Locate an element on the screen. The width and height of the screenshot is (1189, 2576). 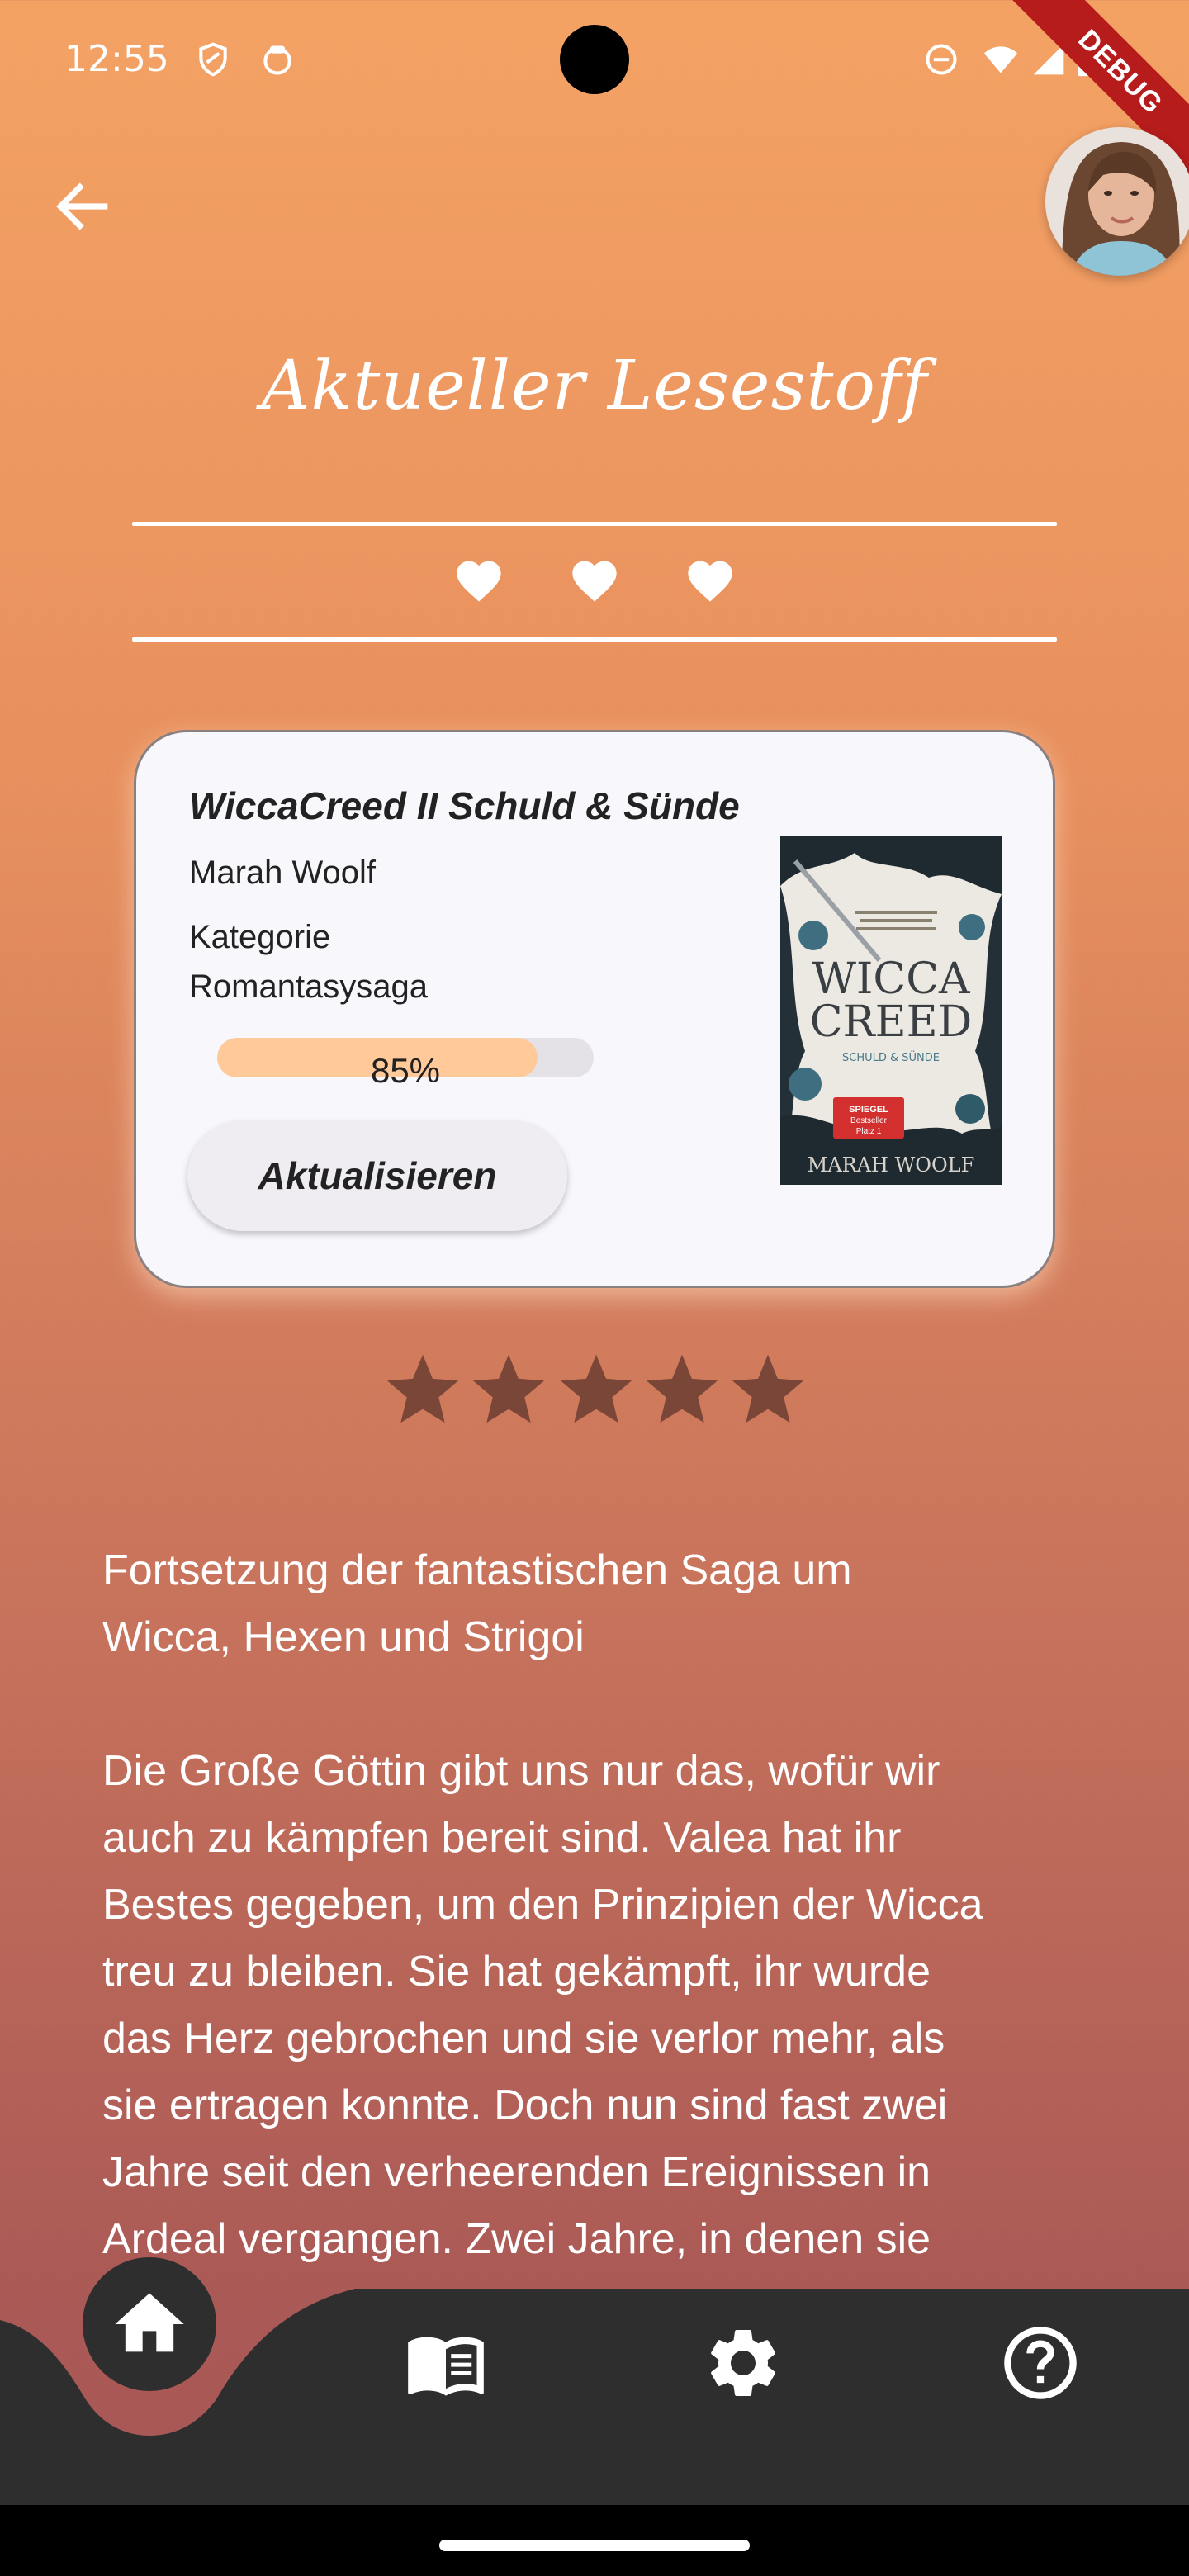
home-indicator is located at coordinates (594, 2545).